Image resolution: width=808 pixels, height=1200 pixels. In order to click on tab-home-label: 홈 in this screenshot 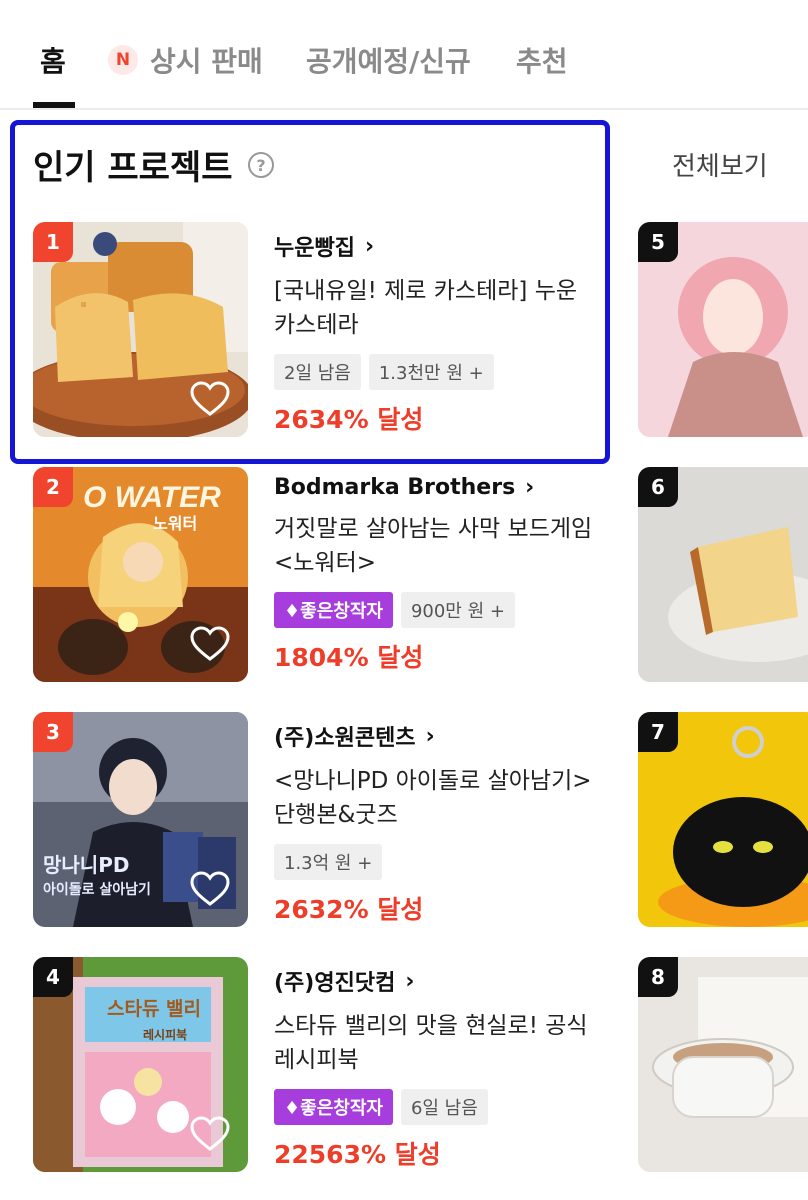, I will do `click(53, 61)`.